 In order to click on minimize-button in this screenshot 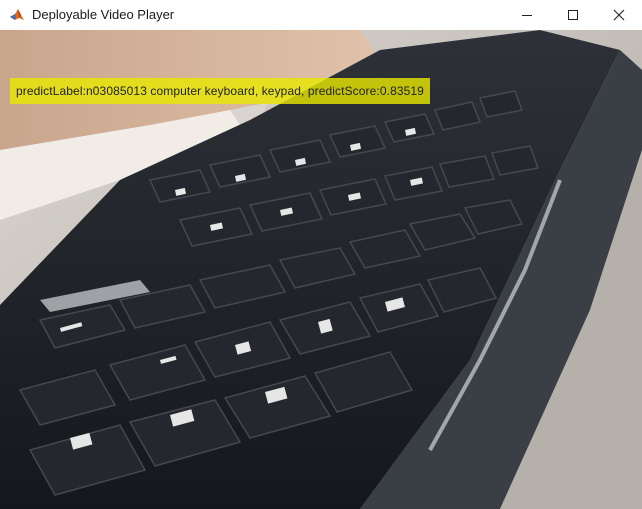, I will do `click(527, 15)`.